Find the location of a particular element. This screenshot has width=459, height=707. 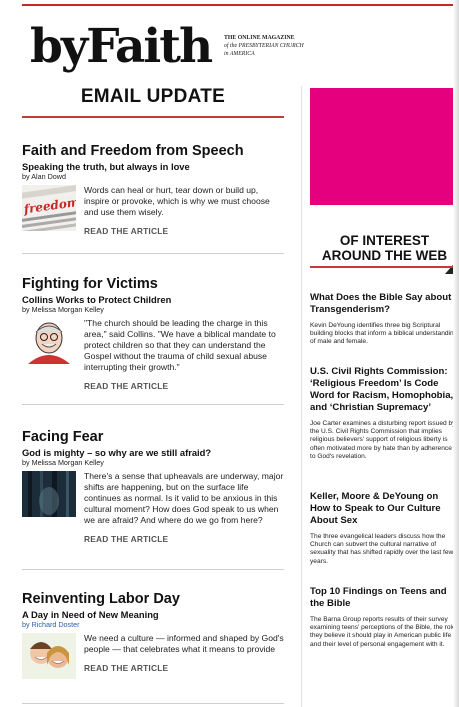

smiling-couple-thumbnail is located at coordinates (49, 656).